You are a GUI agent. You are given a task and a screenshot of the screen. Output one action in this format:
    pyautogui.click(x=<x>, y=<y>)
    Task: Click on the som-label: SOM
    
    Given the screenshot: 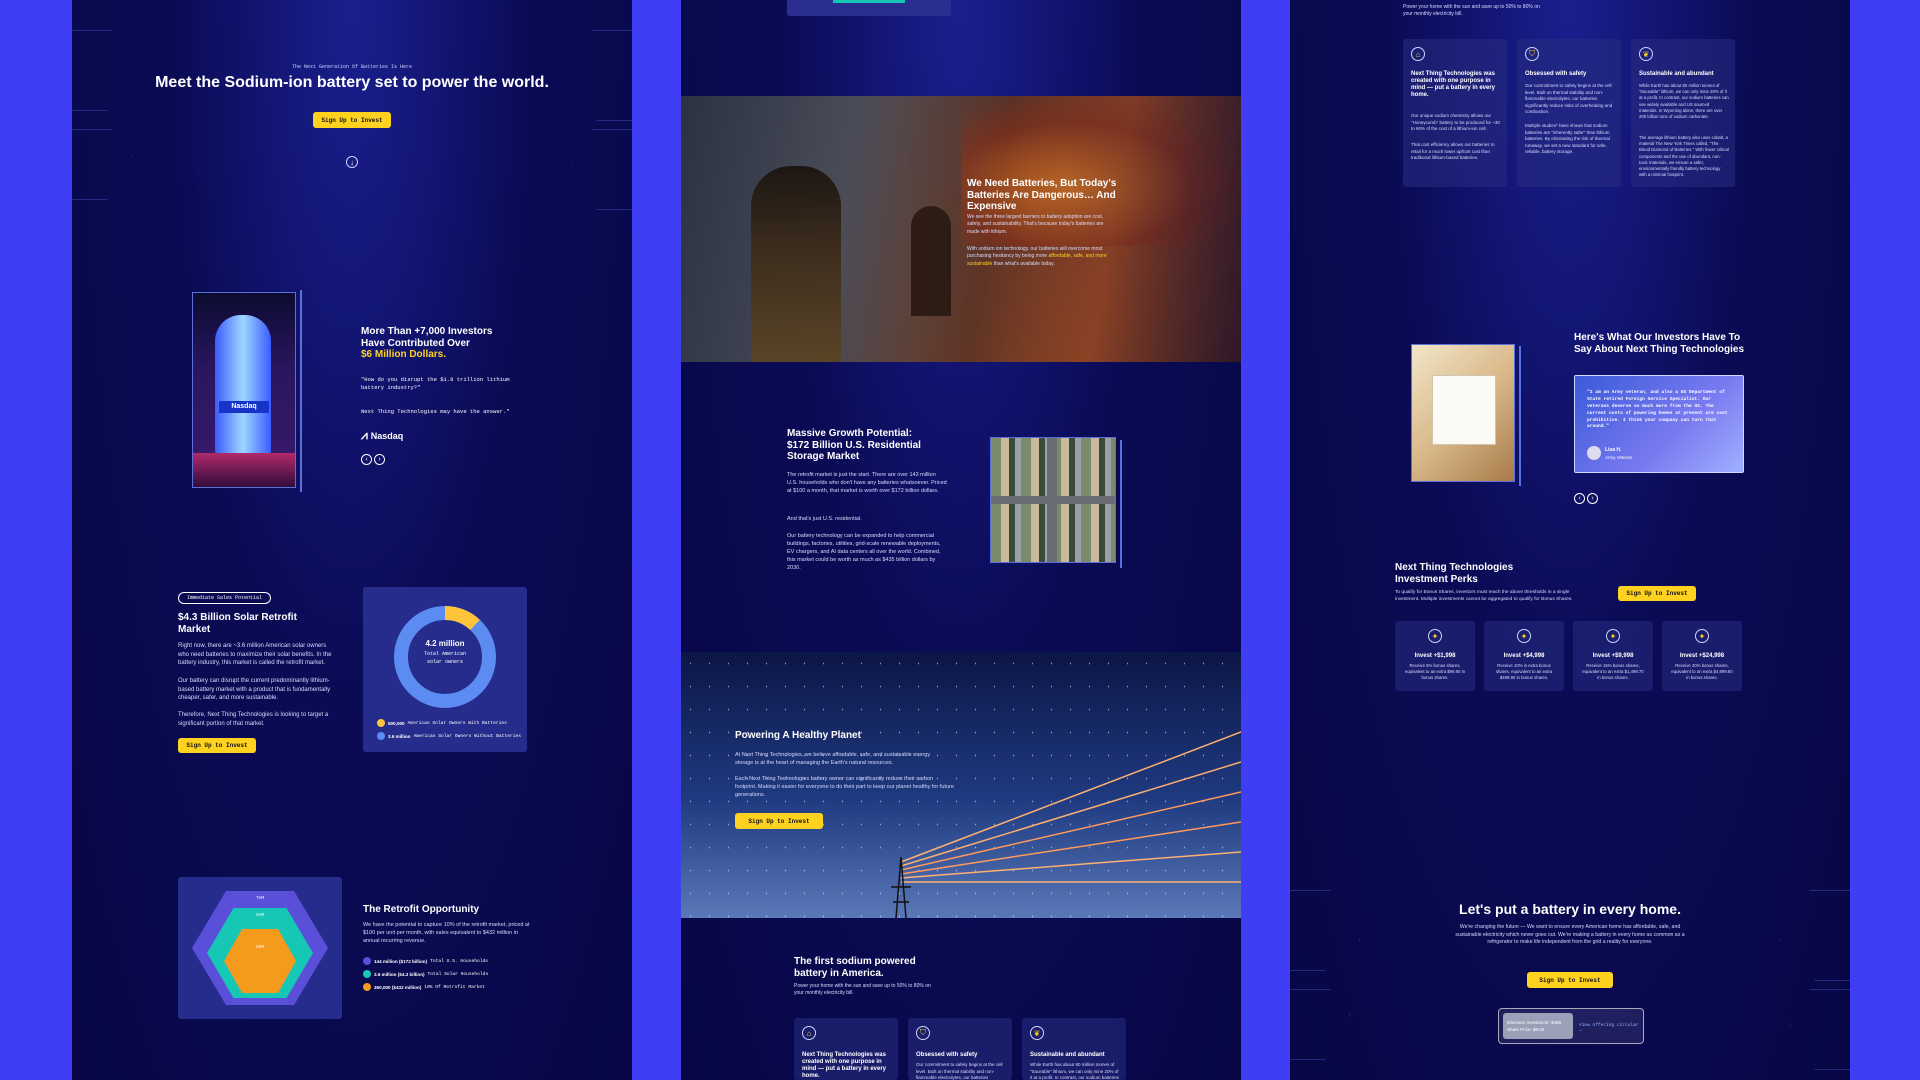 What is the action you would take?
    pyautogui.click(x=260, y=947)
    